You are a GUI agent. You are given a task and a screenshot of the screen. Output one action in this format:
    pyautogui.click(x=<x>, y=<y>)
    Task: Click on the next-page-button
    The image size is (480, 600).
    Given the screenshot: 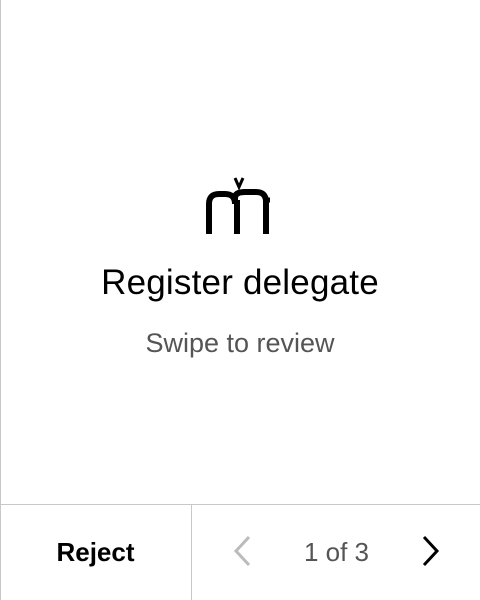 What is the action you would take?
    pyautogui.click(x=430, y=553)
    